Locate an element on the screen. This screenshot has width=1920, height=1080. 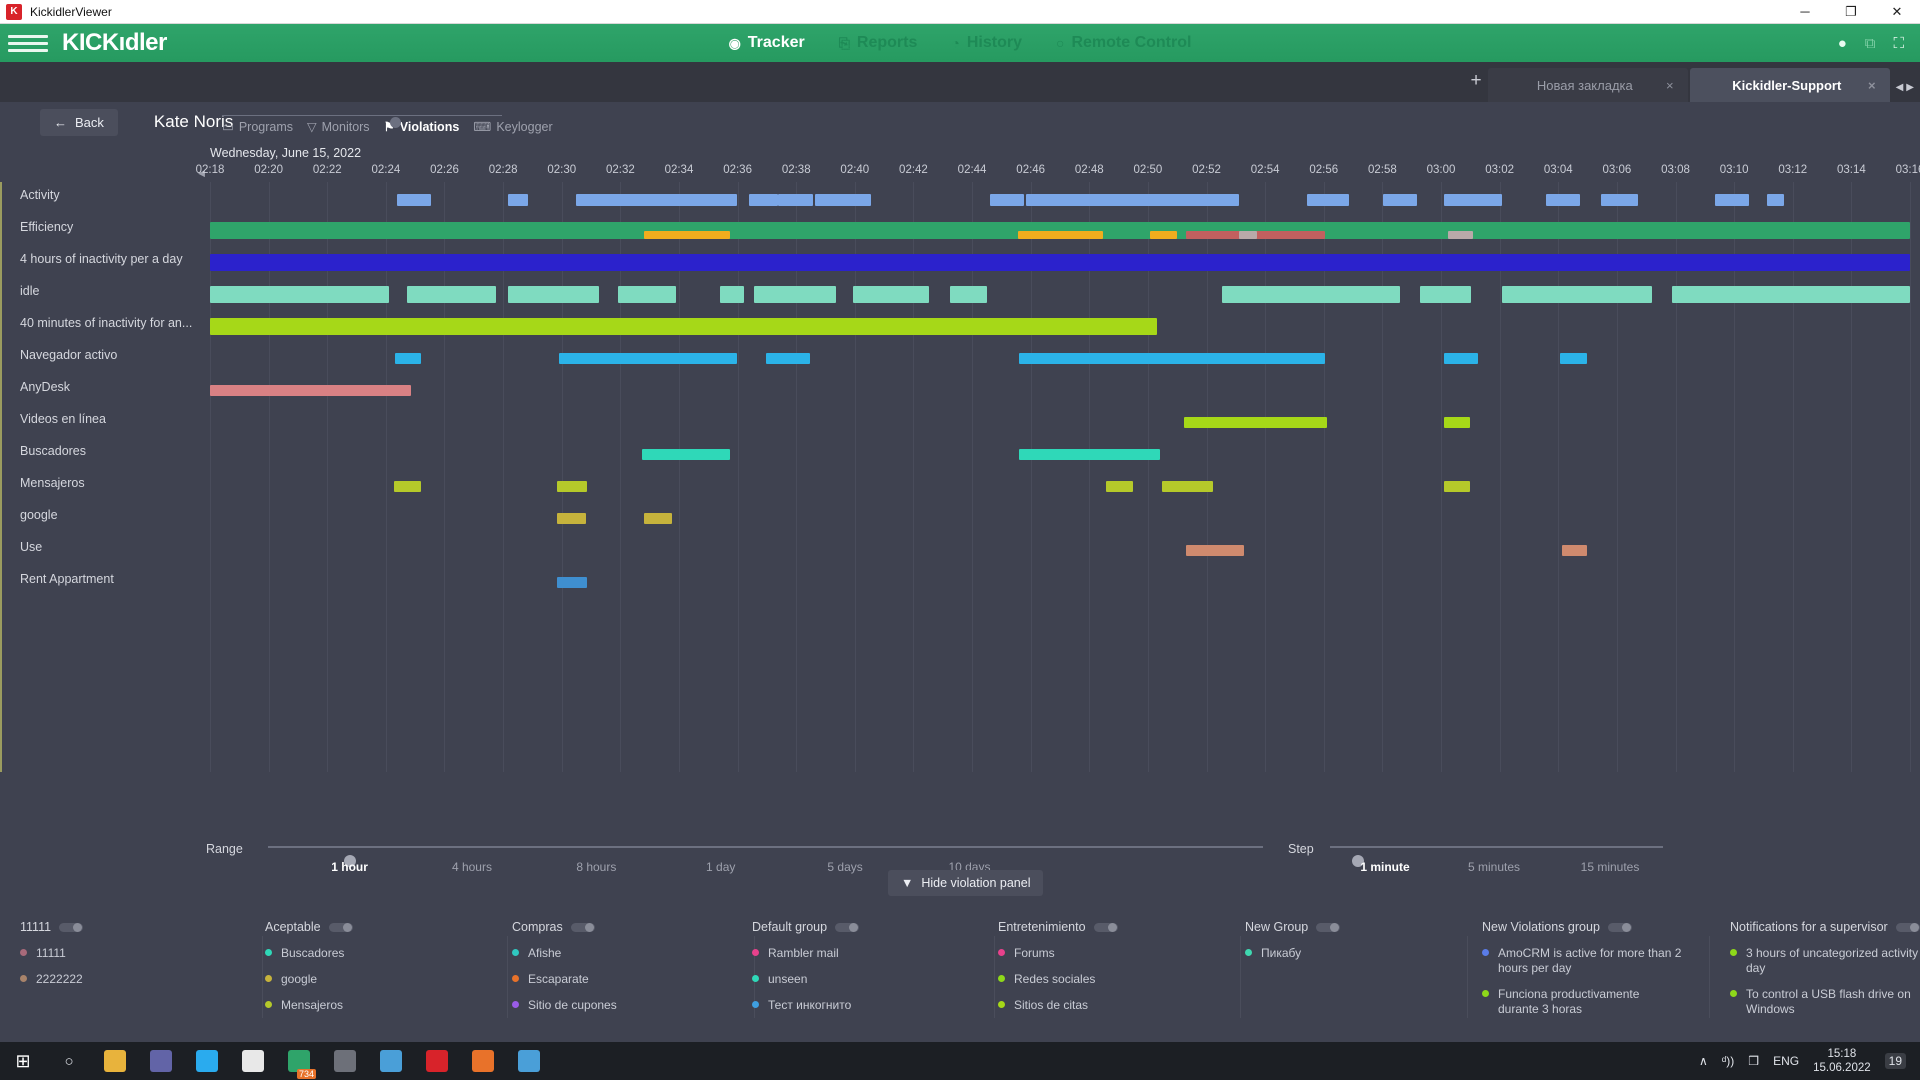
violation-item: Redes sociales is located at coordinates (1098, 979).